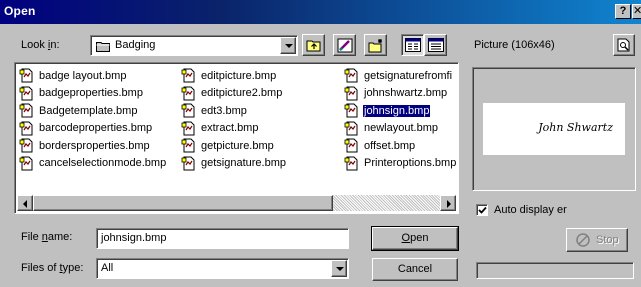 The width and height of the screenshot is (641, 287). I want to click on details-view-button, so click(435, 45).